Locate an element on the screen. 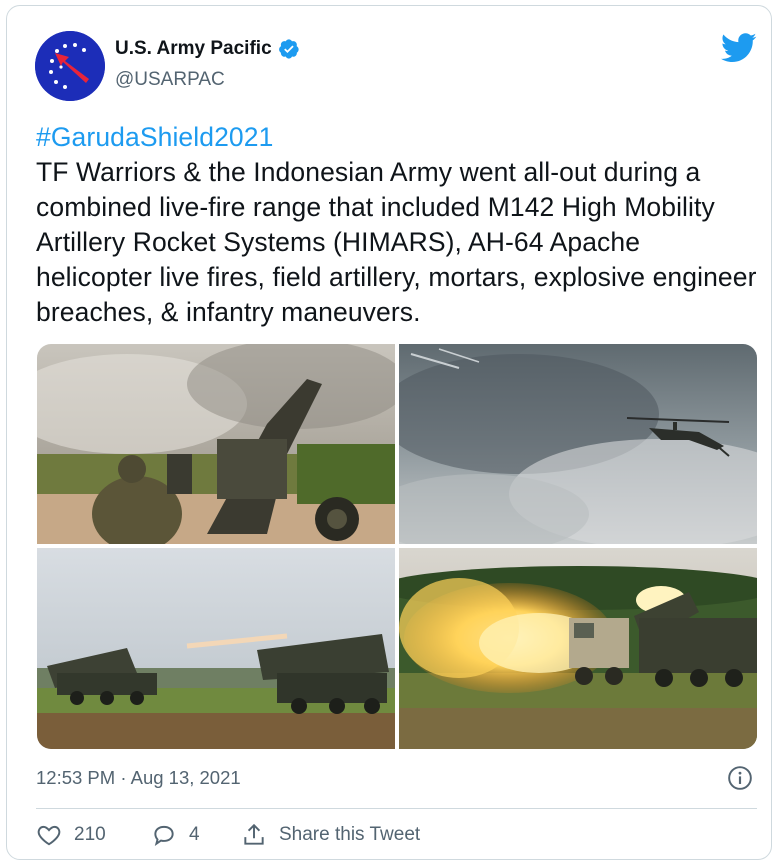  himars-launchers-photo is located at coordinates (216, 648).